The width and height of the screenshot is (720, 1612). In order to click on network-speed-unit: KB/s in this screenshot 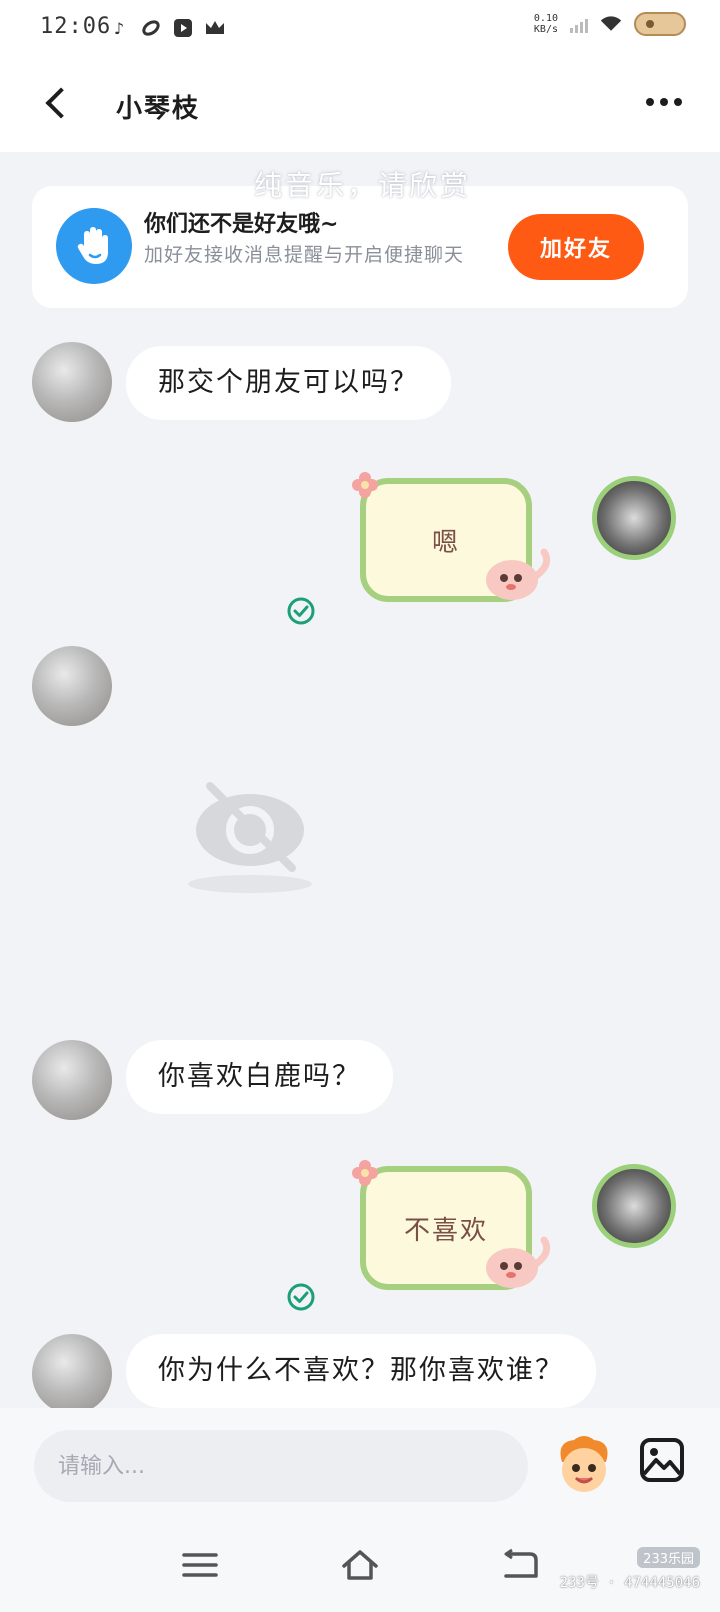, I will do `click(545, 29)`.